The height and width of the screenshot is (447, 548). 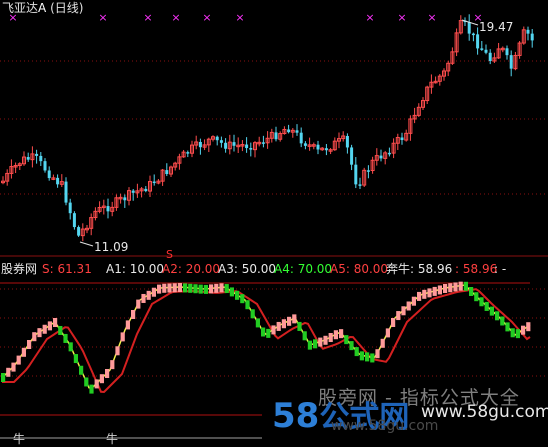 I want to click on value-a3: A3: 50.00, so click(x=247, y=269).